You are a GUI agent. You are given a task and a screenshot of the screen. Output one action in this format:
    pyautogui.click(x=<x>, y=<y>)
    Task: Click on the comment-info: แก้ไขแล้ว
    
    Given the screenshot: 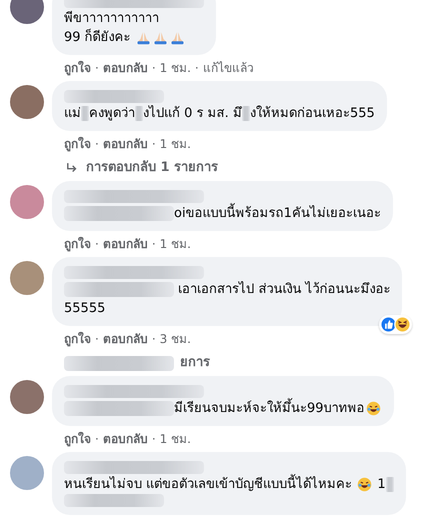 What is the action you would take?
    pyautogui.click(x=228, y=68)
    